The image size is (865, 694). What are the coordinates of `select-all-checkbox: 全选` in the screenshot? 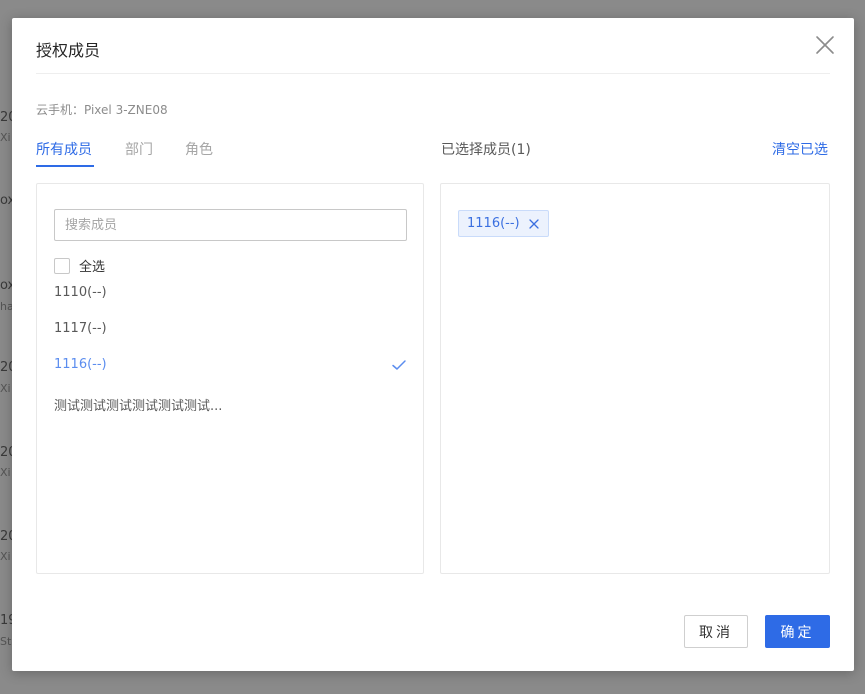 It's located at (79, 265).